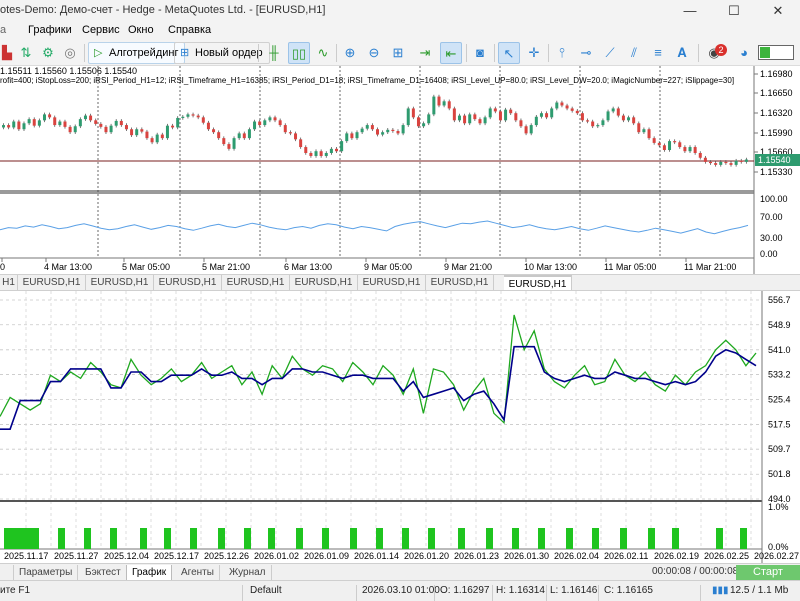 This screenshot has width=800, height=601. Describe the element at coordinates (562, 53) in the screenshot. I see `vertical-line-icon: ⫯` at that location.